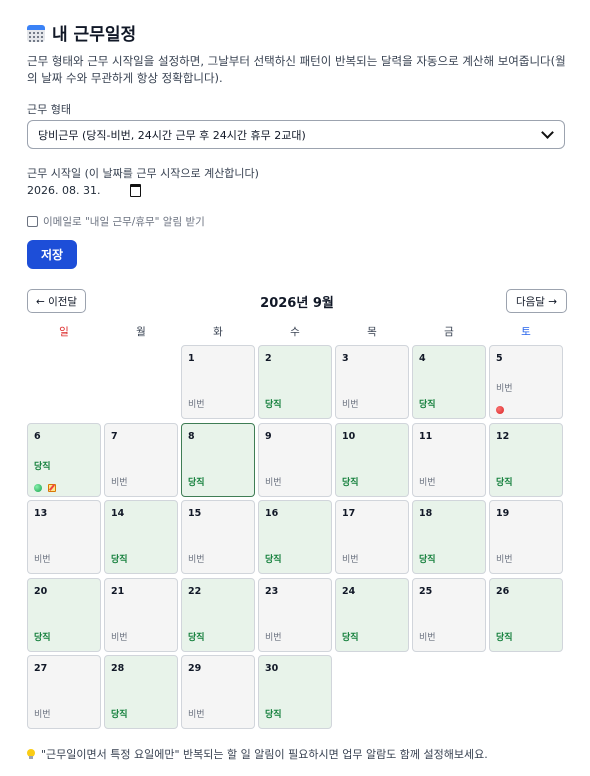 The width and height of the screenshot is (590, 776). What do you see at coordinates (295, 382) in the screenshot?
I see `day-cell: 2 당직` at bounding box center [295, 382].